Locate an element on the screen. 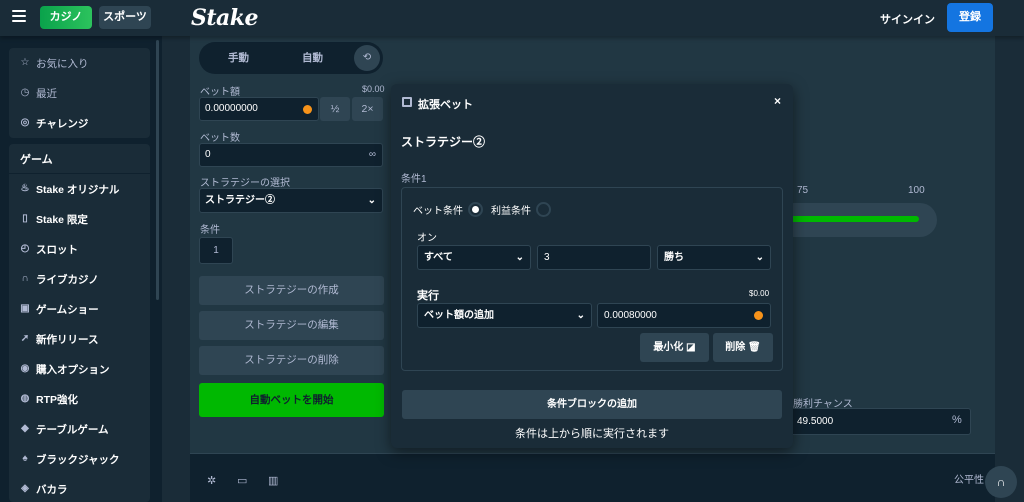 The image size is (1024, 502). tab-manual: 手動 is located at coordinates (238, 57).